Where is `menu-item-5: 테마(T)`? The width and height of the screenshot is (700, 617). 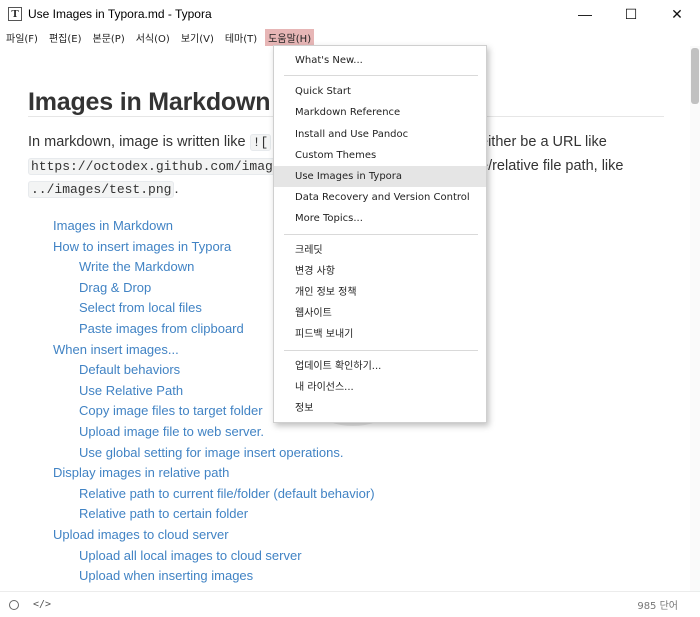 menu-item-5: 테마(T) is located at coordinates (241, 37).